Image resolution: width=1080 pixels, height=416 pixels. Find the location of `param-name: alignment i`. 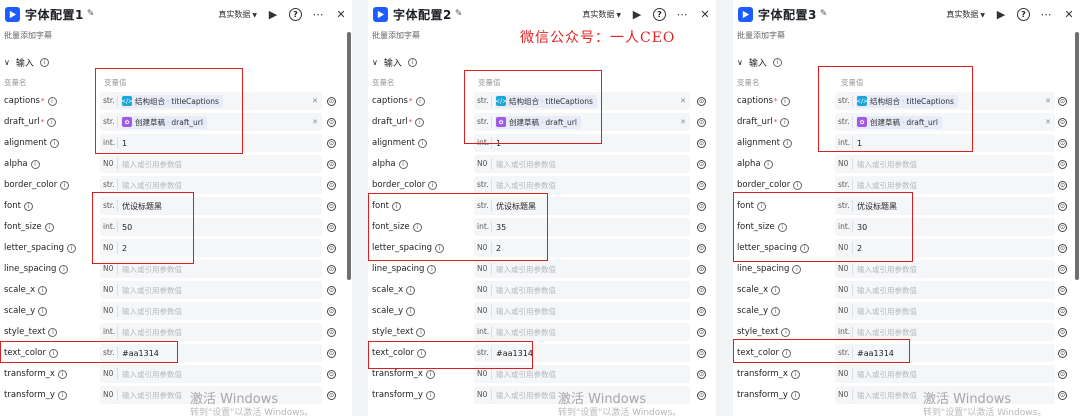

param-name: alignment i is located at coordinates (399, 143).